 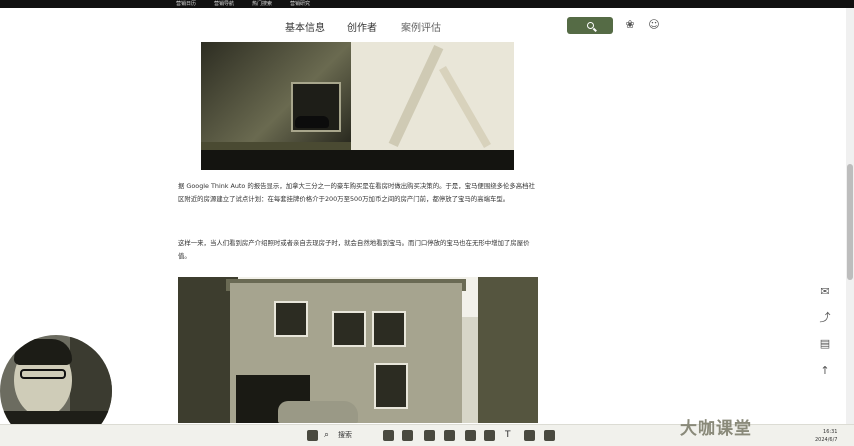 What do you see at coordinates (427, 4) in the screenshot?
I see `top-bar: 营销日历 营销导航 热门搜索 营销研究` at bounding box center [427, 4].